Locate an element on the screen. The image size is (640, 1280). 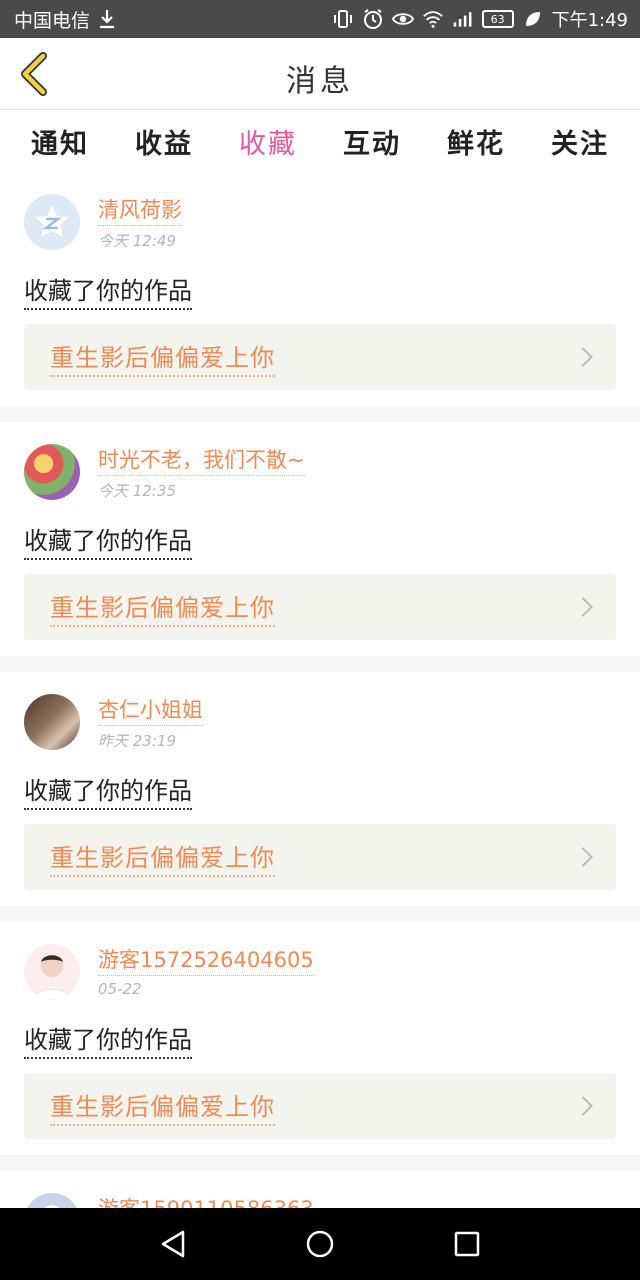
square-recents-icon is located at coordinates (466, 1244).